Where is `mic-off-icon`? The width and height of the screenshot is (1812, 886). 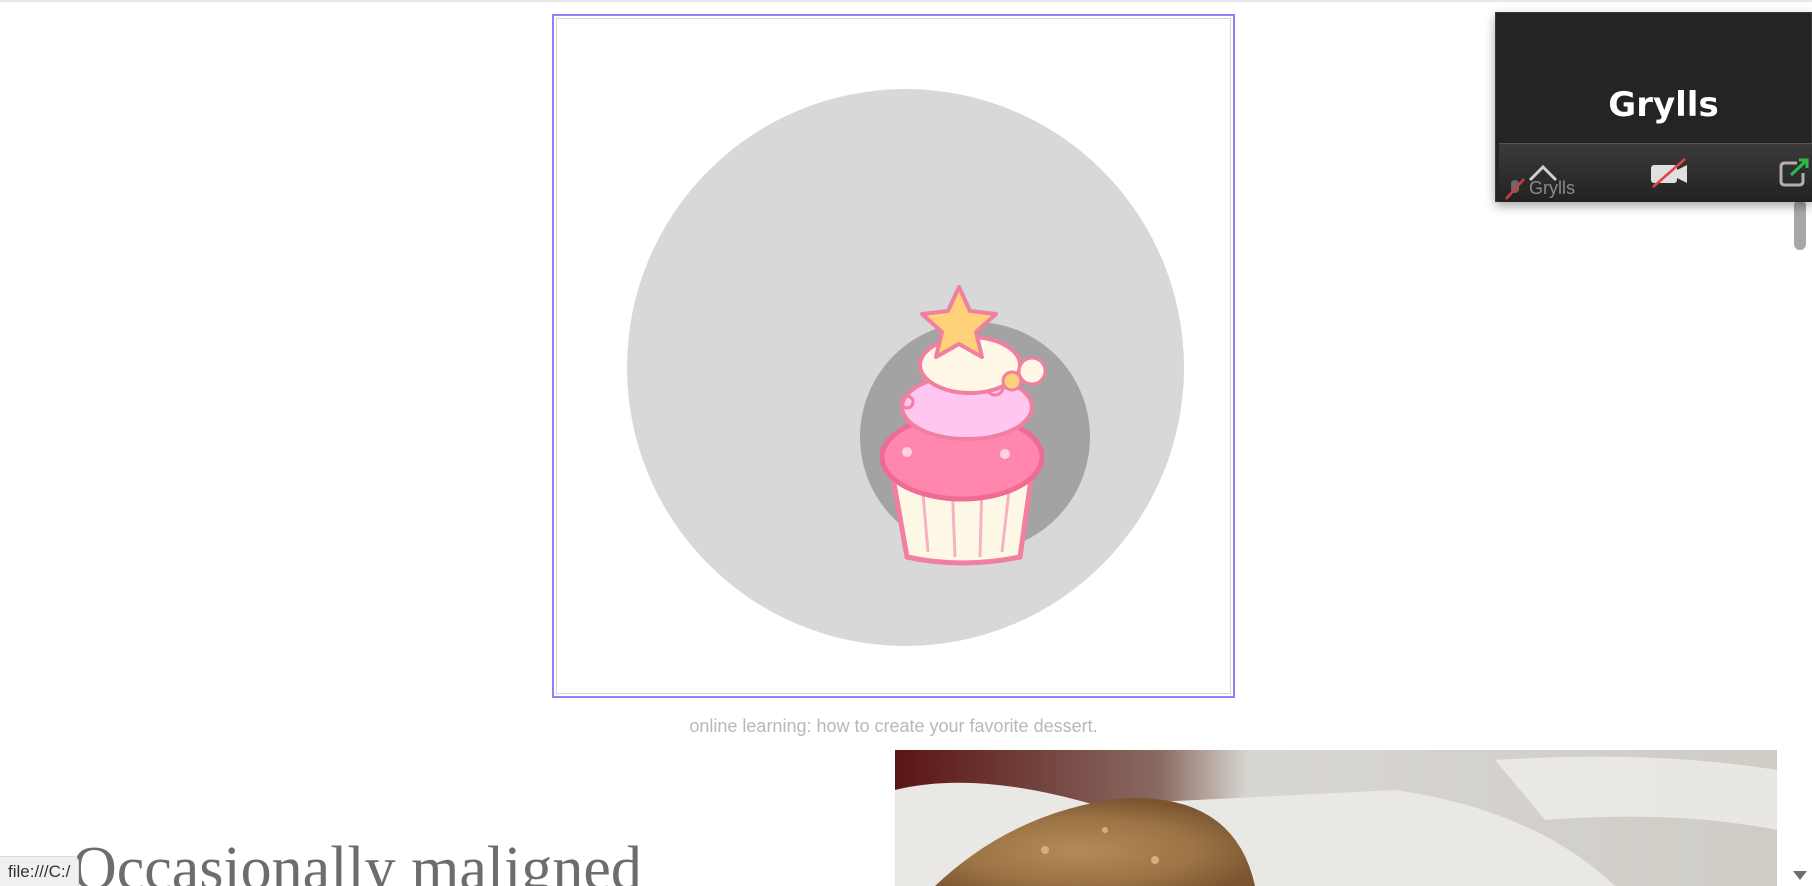 mic-off-icon is located at coordinates (1515, 189).